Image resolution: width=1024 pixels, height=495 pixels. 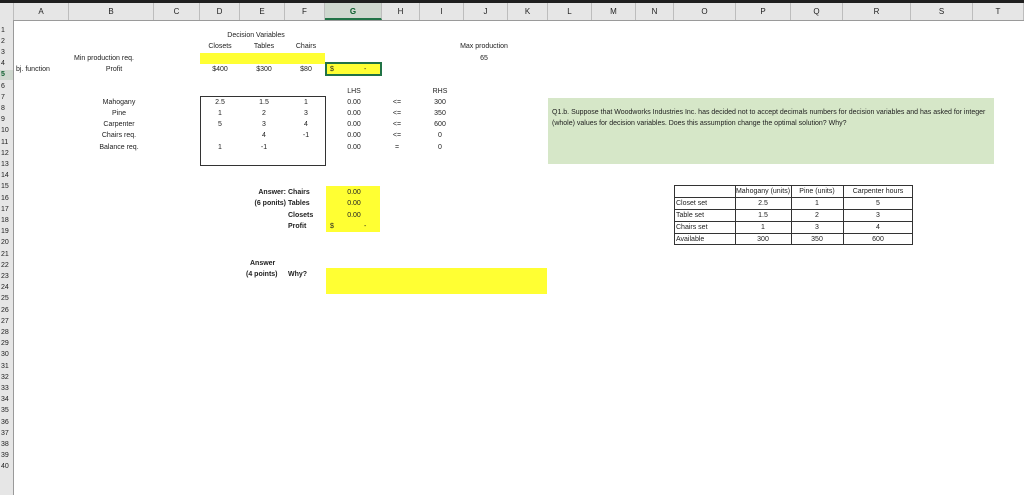 What do you see at coordinates (262, 58) in the screenshot?
I see `min-production-input` at bounding box center [262, 58].